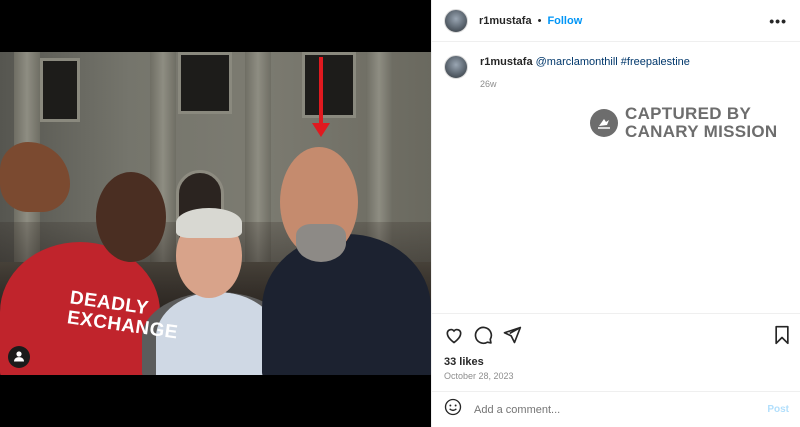  I want to click on comment-bar: Post, so click(616, 409).